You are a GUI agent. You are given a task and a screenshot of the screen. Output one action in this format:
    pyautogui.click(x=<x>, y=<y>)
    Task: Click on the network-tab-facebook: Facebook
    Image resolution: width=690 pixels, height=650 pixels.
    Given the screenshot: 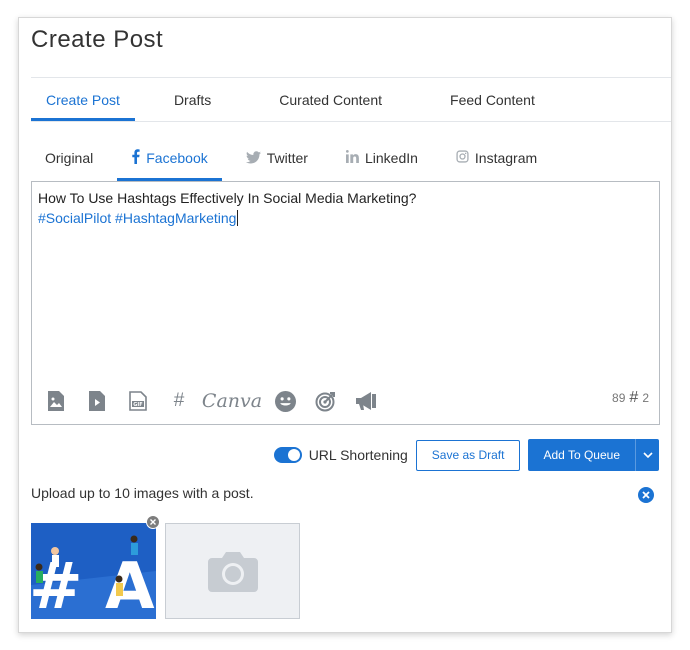 What is the action you would take?
    pyautogui.click(x=169, y=164)
    